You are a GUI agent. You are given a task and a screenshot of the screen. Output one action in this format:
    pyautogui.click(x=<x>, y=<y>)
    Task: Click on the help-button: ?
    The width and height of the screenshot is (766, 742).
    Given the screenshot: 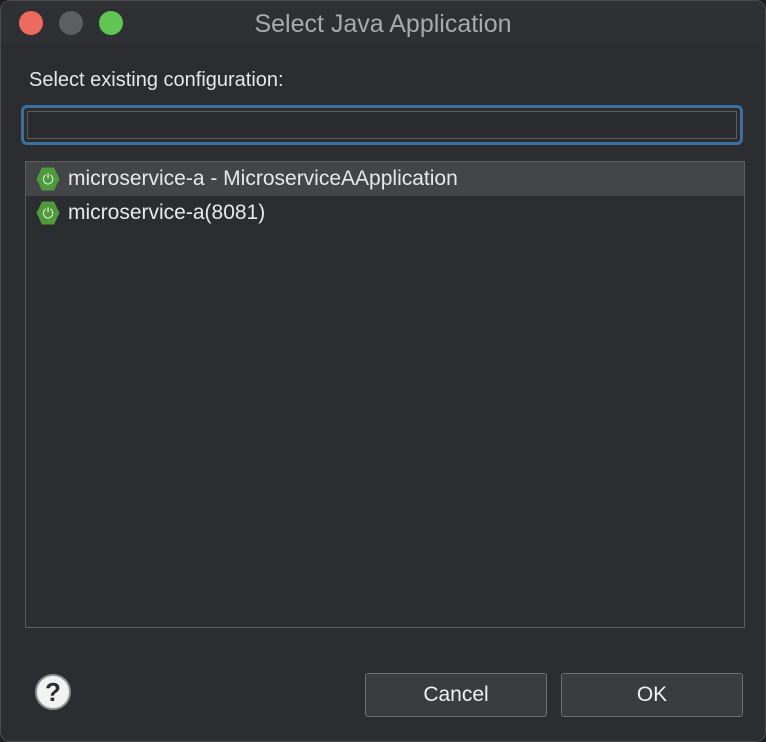 What is the action you would take?
    pyautogui.click(x=53, y=692)
    